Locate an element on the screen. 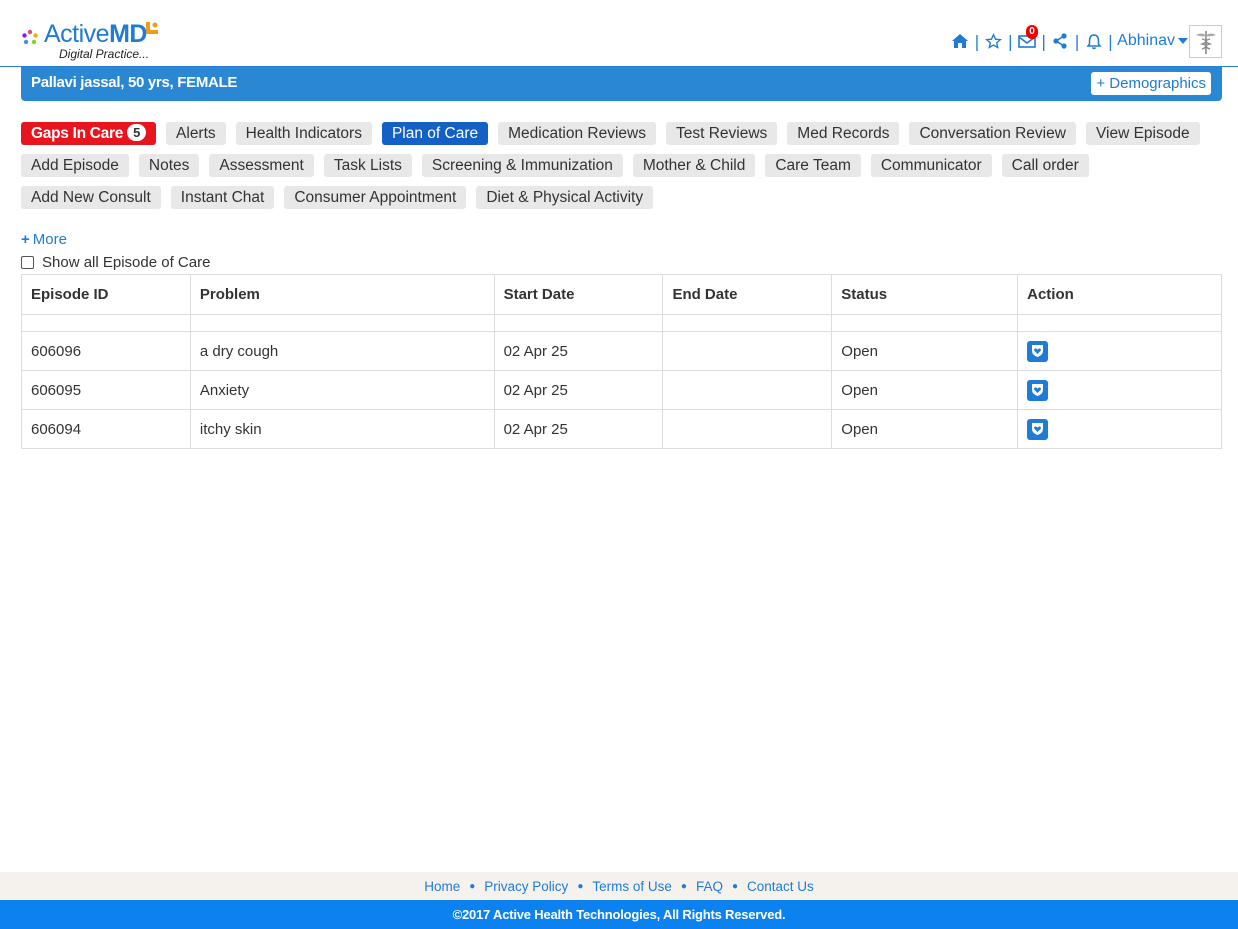 The image size is (1238, 929). more-link: + More is located at coordinates (44, 239).